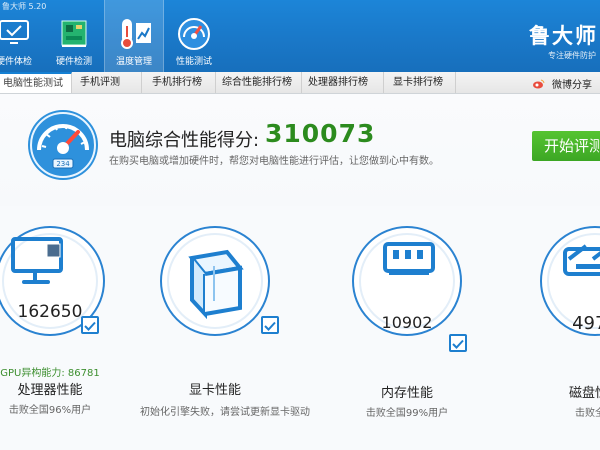 This screenshot has width=600, height=450. I want to click on cpu-check-icon, so click(90, 325).